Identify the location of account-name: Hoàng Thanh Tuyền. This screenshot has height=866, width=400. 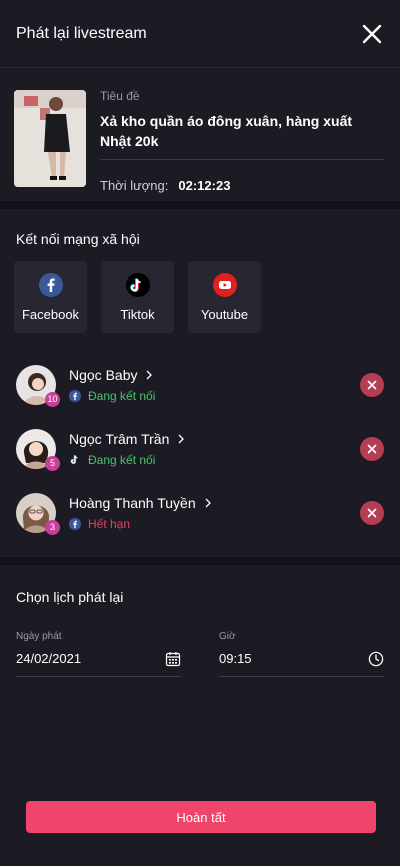
(132, 503).